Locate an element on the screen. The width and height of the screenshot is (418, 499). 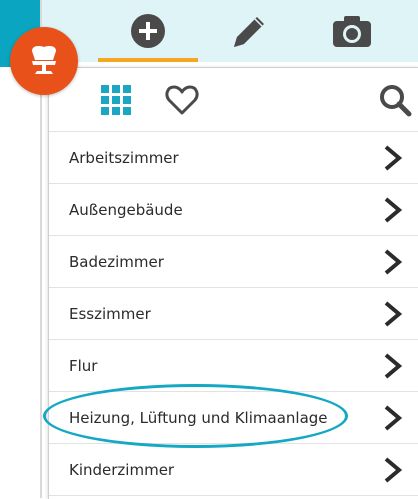
active-tab-indicator is located at coordinates (148, 60).